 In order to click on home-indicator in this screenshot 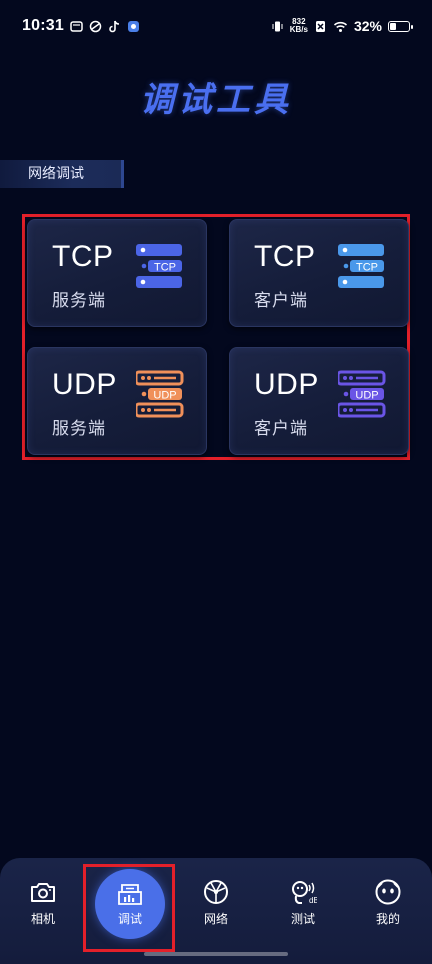, I will do `click(216, 954)`.